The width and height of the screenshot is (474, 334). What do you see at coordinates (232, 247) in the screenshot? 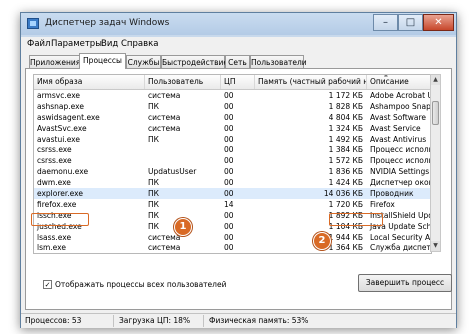
I see `table-row: lsm.exe система 00 1 364 КБ Служба диспетч.` at bounding box center [232, 247].